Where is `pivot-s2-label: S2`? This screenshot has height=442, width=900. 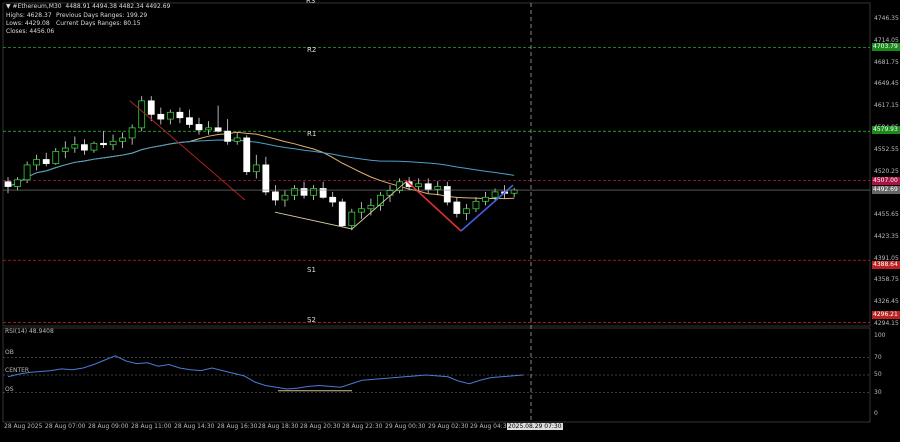 pivot-s2-label: S2 is located at coordinates (311, 320).